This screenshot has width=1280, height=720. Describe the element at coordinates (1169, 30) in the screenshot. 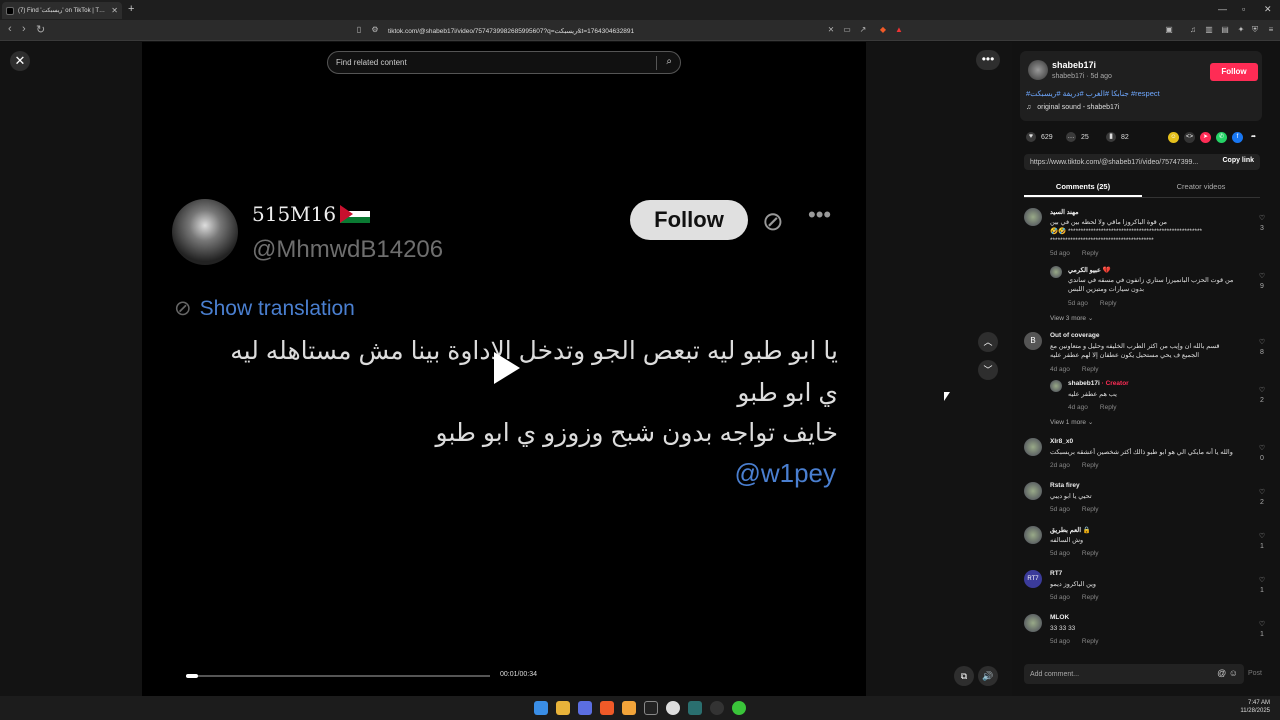

I see `sidebar-toggle-icon: ▣` at that location.